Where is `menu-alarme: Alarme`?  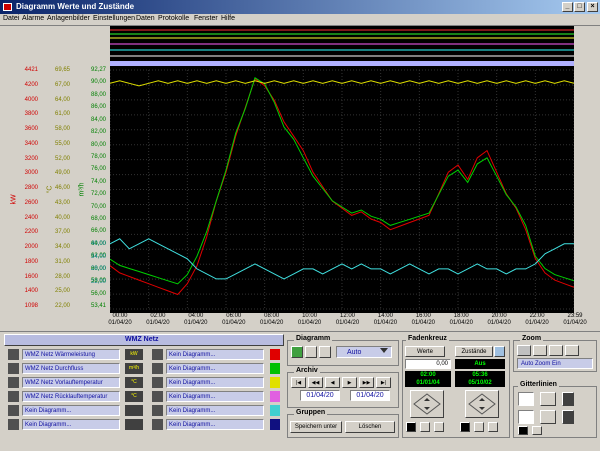 menu-alarme: Alarme is located at coordinates (33, 18).